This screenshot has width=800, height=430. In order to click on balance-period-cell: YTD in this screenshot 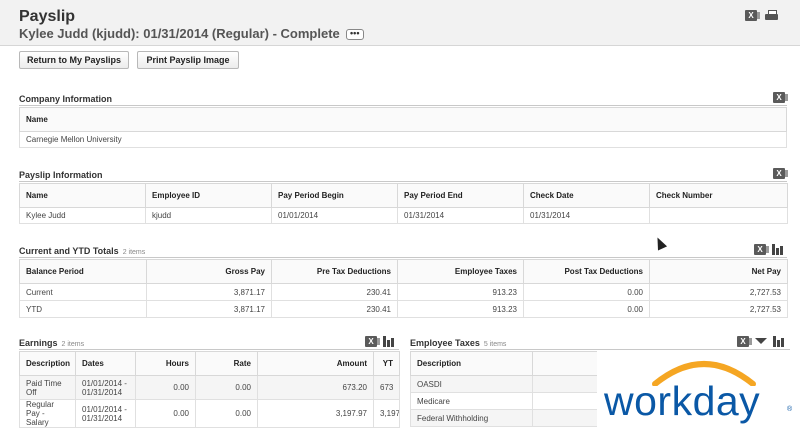, I will do `click(83, 309)`.